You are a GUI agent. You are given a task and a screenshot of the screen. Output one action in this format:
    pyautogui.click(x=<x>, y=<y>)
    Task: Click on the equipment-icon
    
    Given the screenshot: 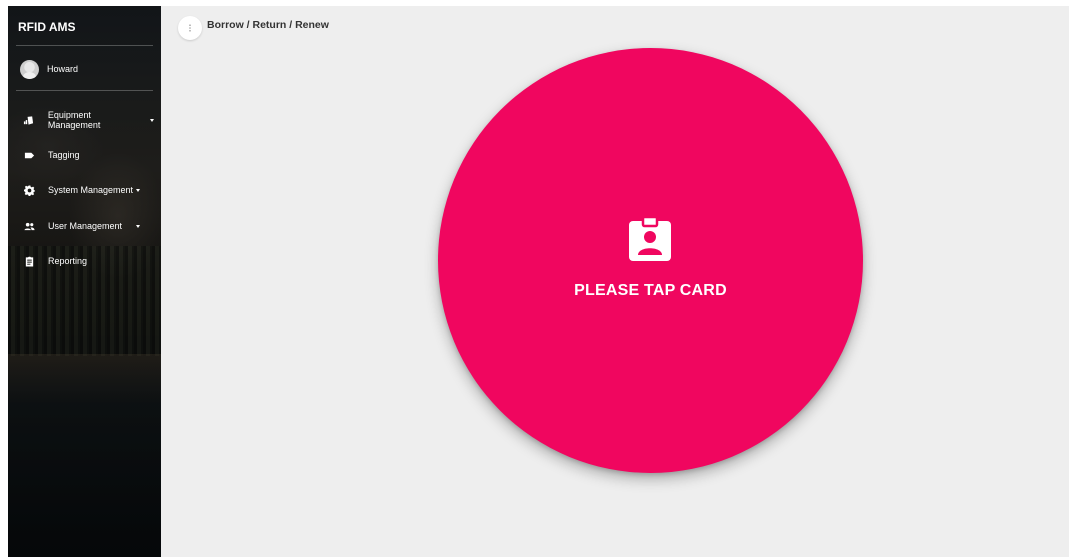 What is the action you would take?
    pyautogui.click(x=29, y=120)
    